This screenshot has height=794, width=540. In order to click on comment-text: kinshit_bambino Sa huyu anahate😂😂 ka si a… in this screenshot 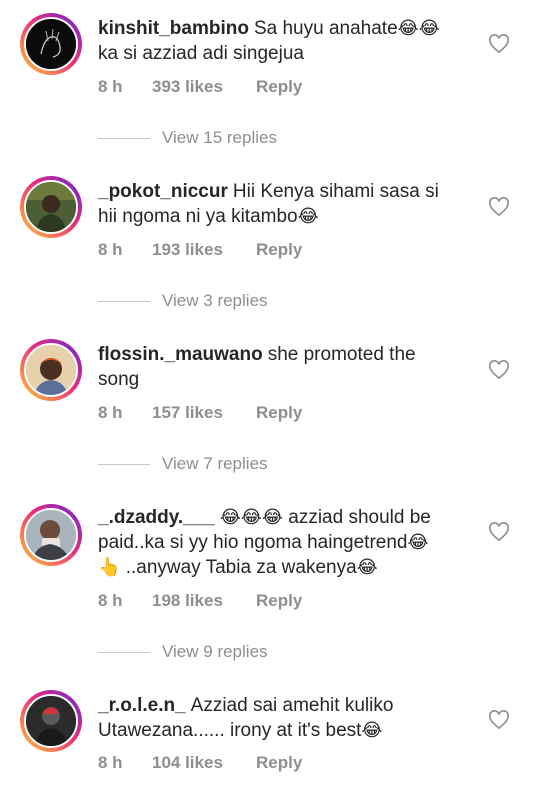, I will do `click(288, 41)`.